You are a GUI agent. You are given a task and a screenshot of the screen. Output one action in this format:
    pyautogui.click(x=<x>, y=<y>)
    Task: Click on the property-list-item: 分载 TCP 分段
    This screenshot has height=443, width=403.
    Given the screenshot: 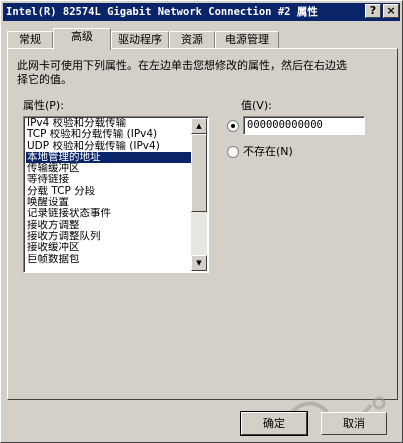 What is the action you would take?
    pyautogui.click(x=109, y=191)
    